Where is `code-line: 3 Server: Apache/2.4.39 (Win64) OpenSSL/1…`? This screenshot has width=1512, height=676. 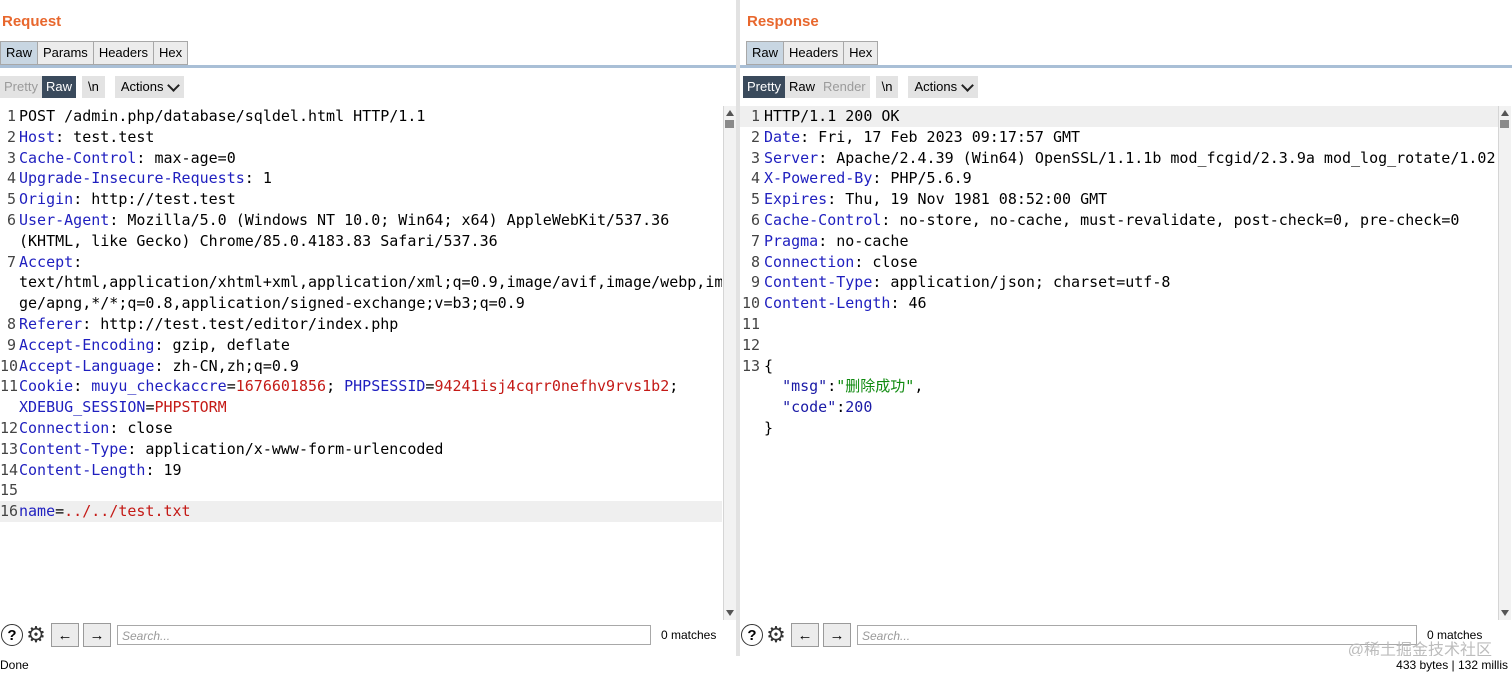 code-line: 3 Server: Apache/2.4.39 (Win64) OpenSSL/1… is located at coordinates (1123, 157).